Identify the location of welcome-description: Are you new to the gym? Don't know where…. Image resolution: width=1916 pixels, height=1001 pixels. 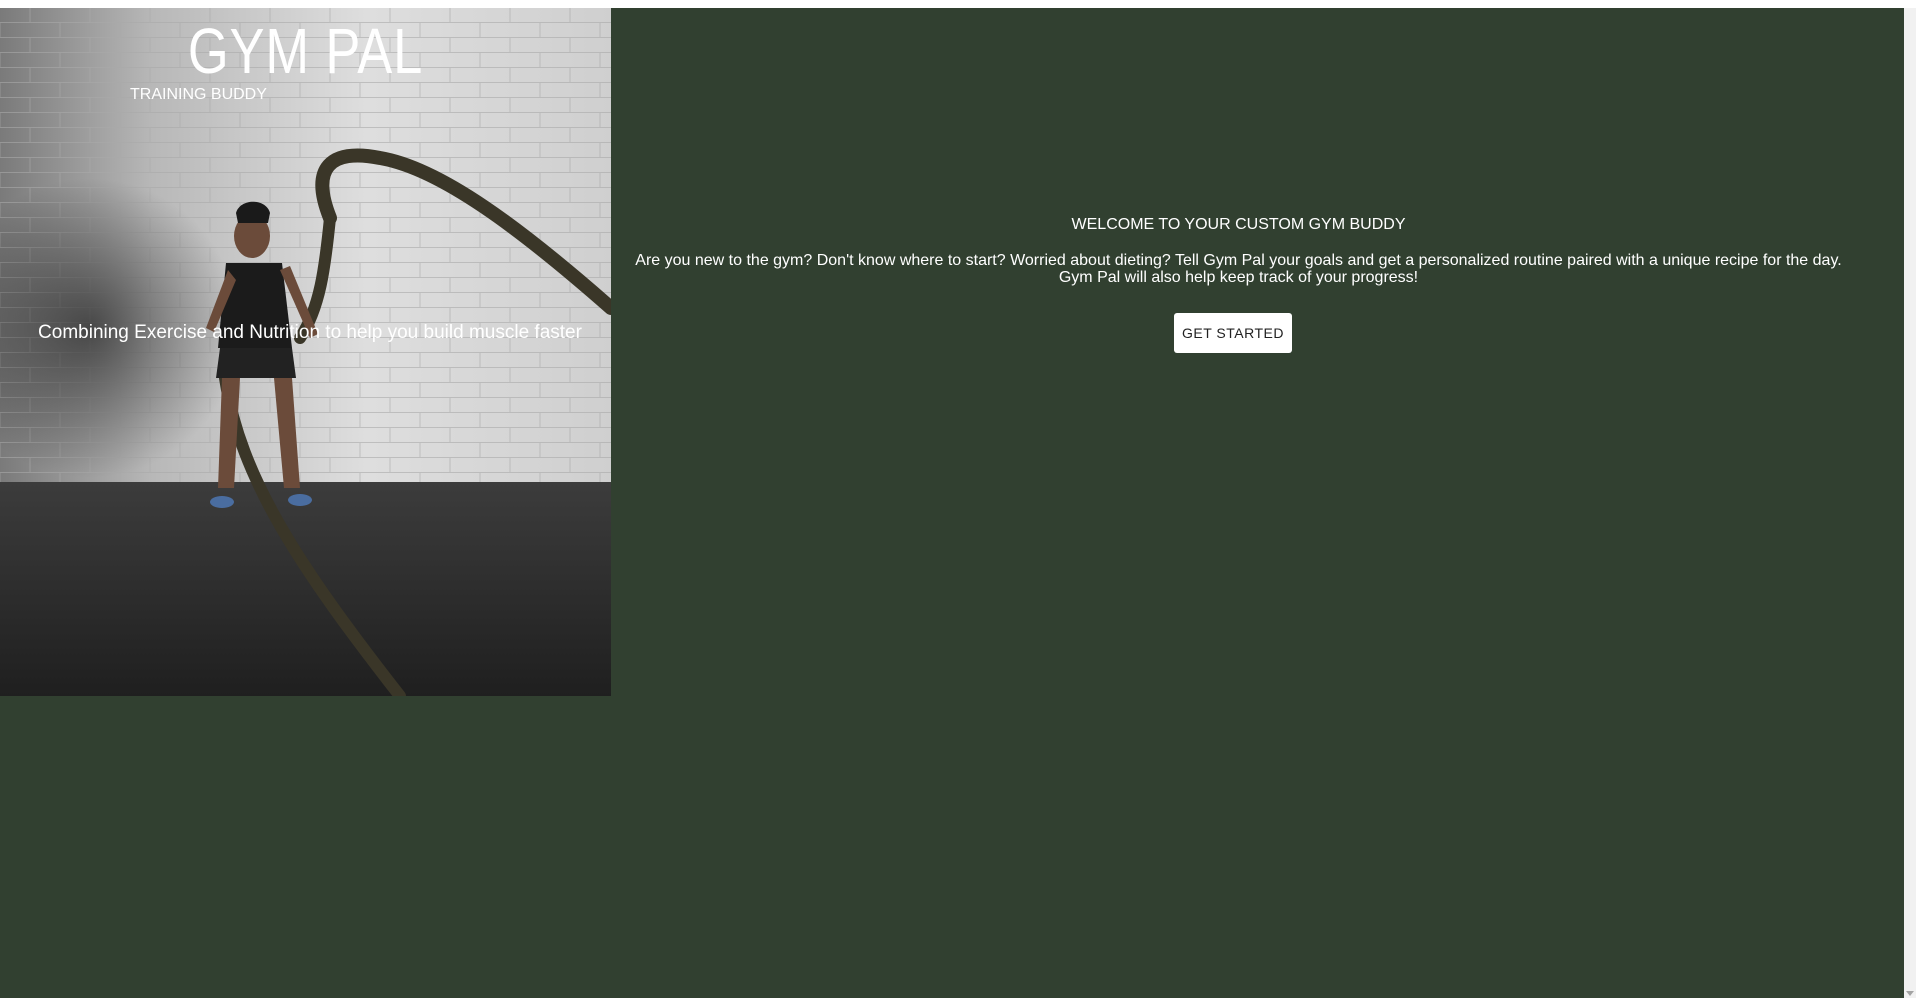
(1238, 269).